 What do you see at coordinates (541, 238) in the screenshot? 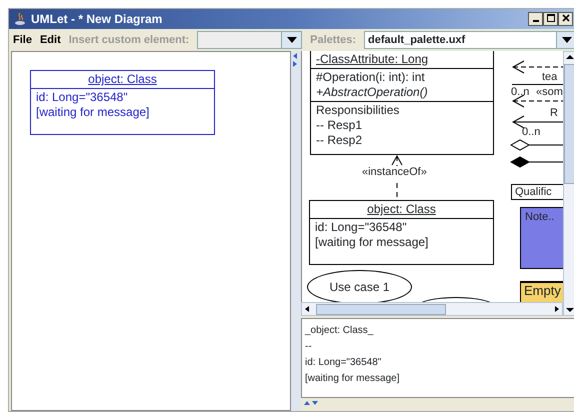
I see `note-element: Note..` at bounding box center [541, 238].